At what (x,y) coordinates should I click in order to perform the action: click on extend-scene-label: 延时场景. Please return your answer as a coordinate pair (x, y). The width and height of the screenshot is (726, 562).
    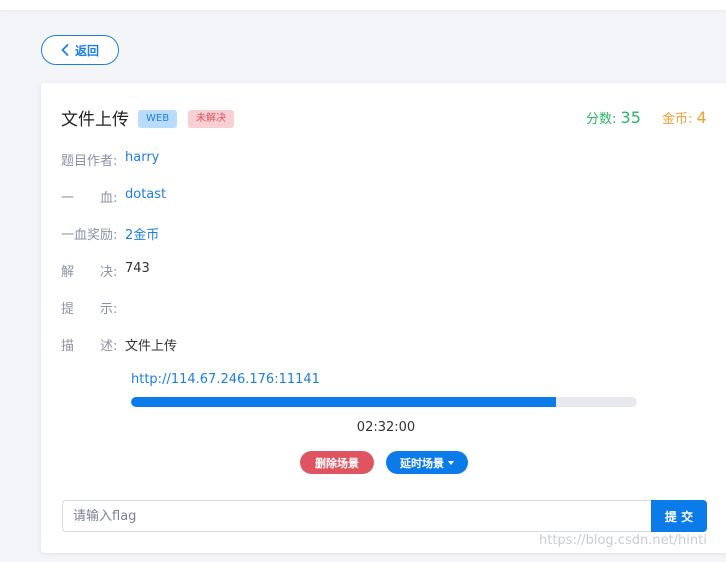
    Looking at the image, I should click on (422, 463).